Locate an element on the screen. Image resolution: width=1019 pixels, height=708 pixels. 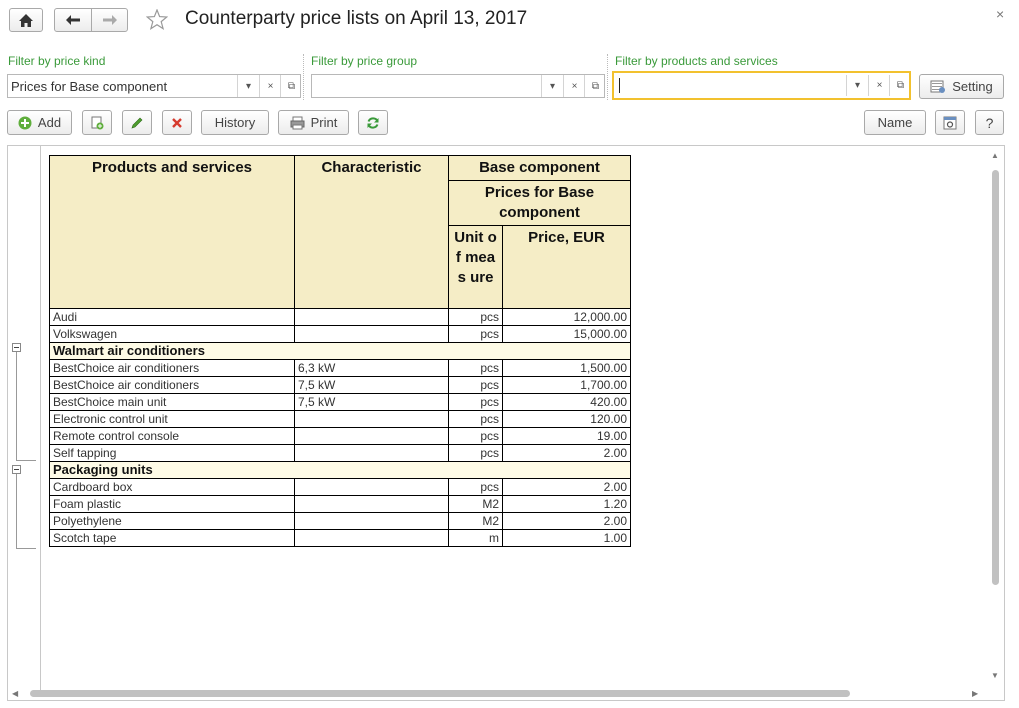
table-row: Remote control console pcs 19.00 is located at coordinates (340, 436).